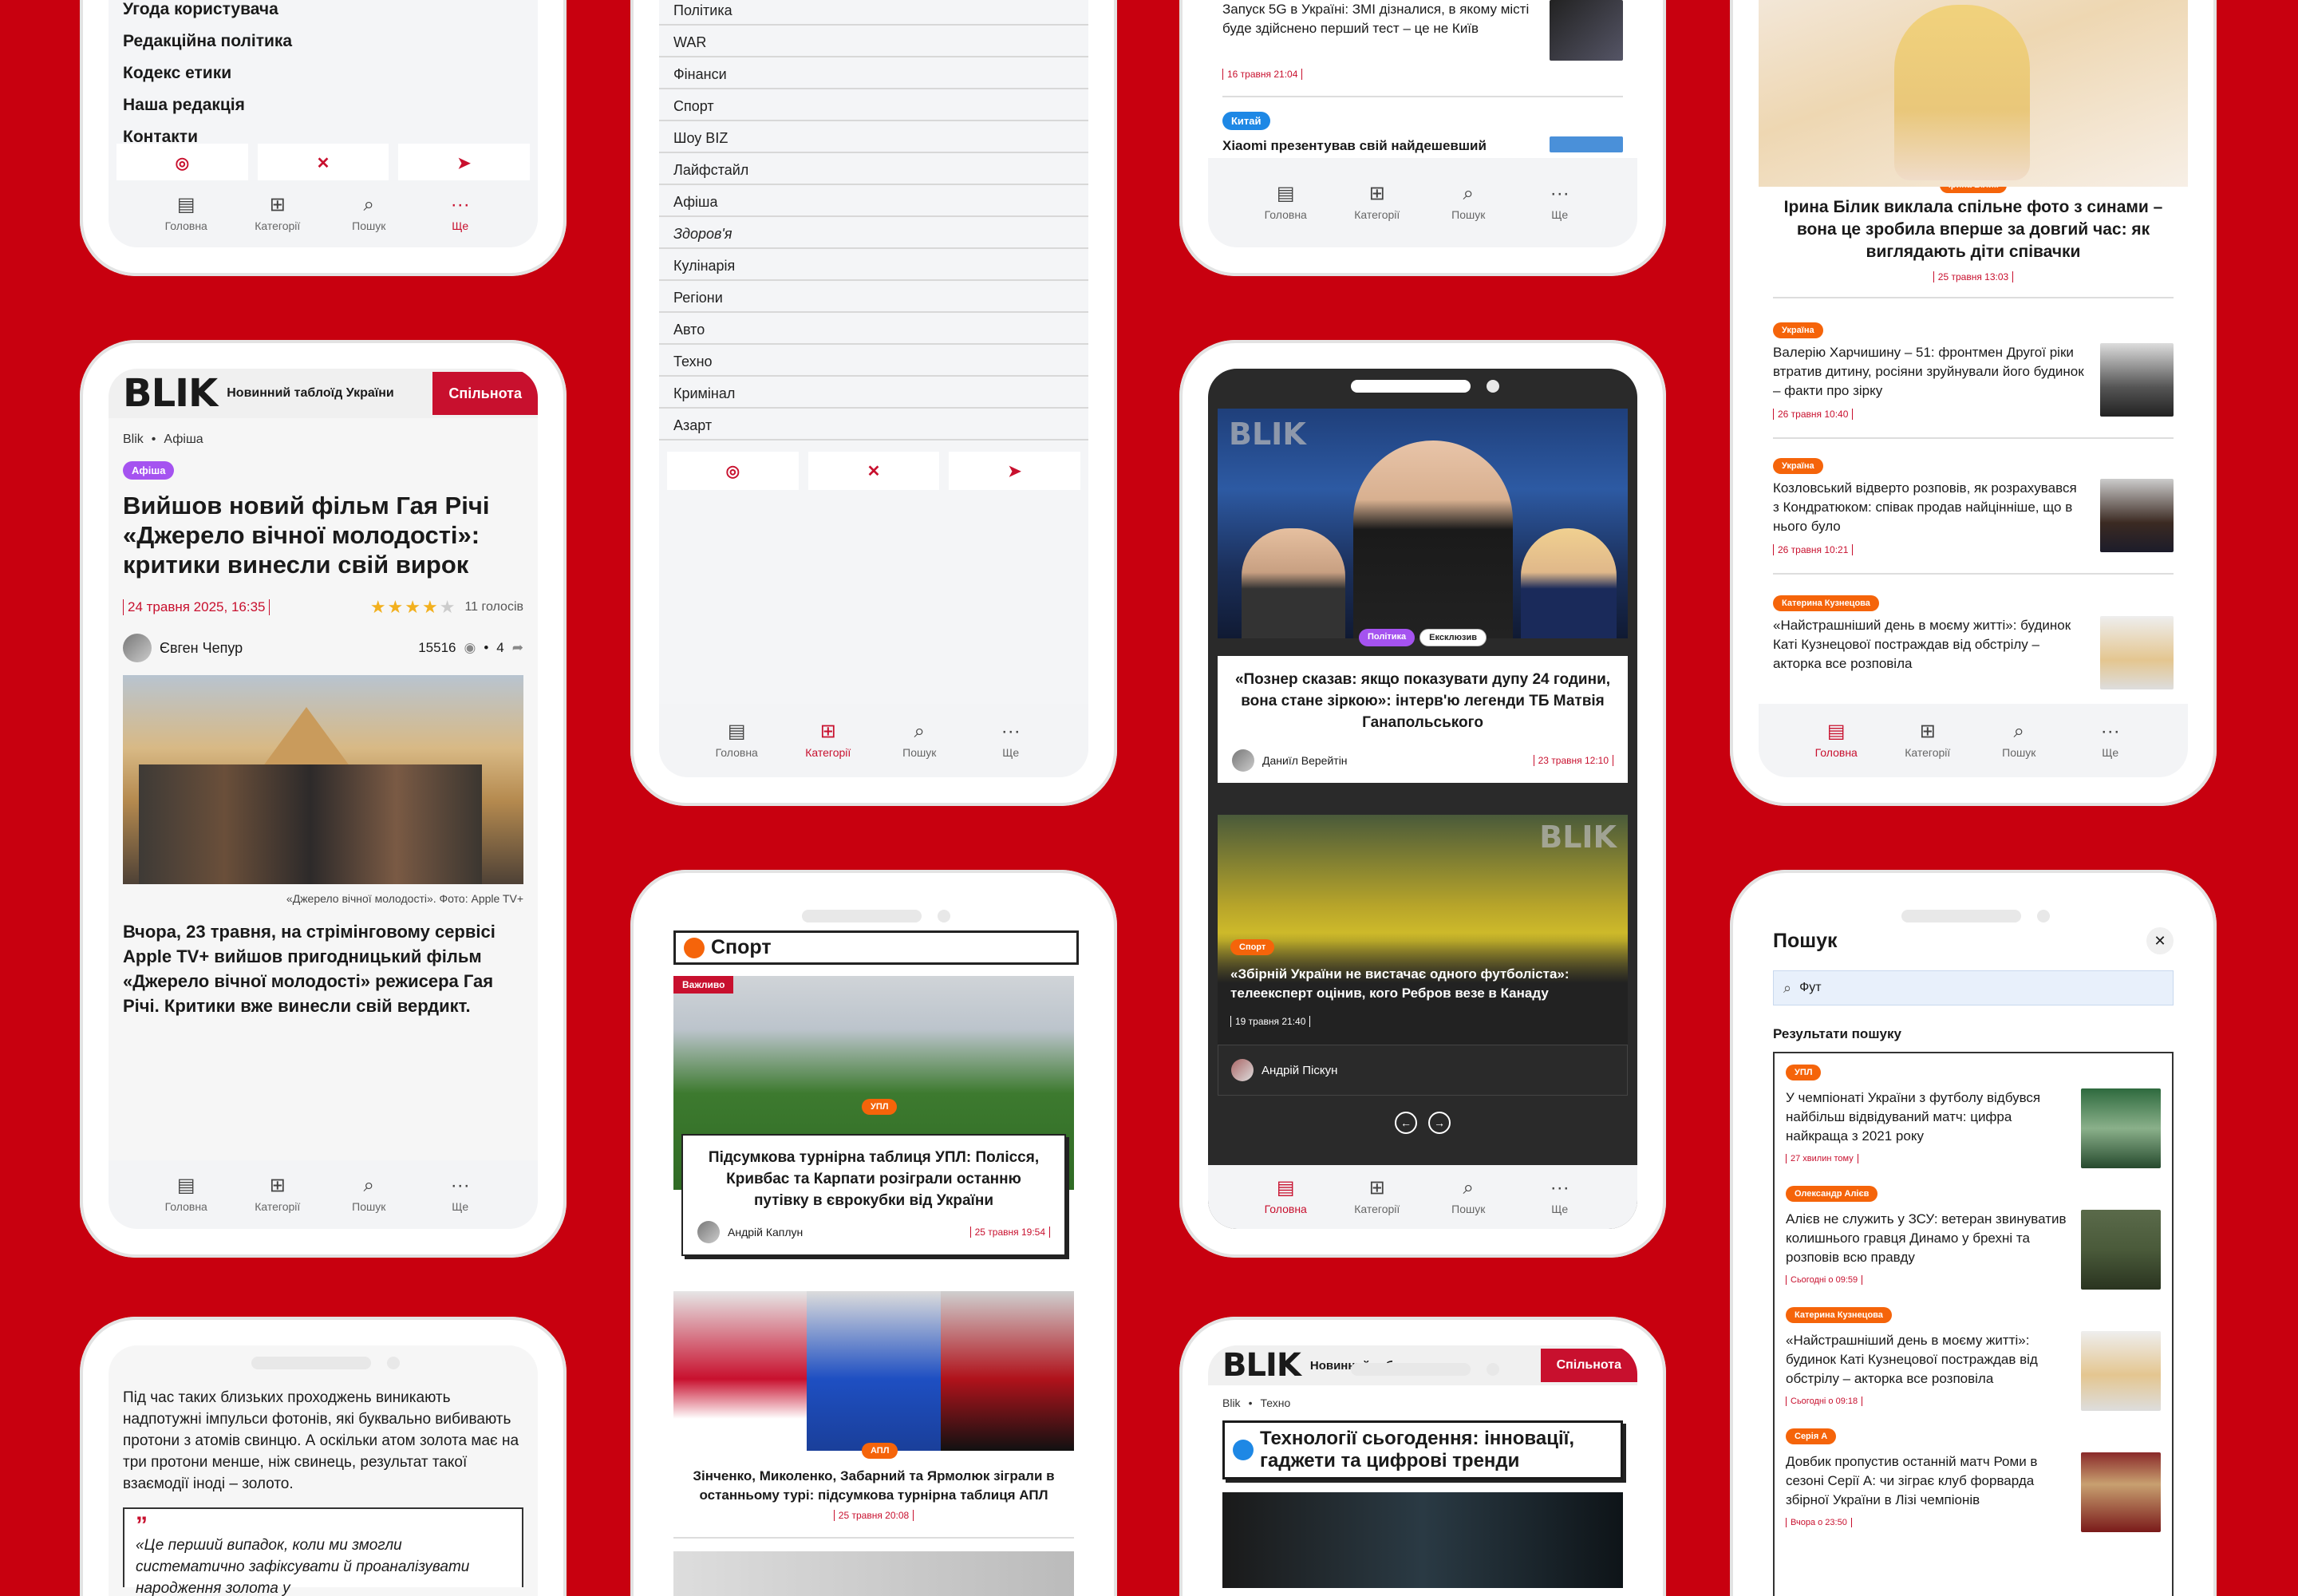 This screenshot has width=2298, height=1596. What do you see at coordinates (873, 41) in the screenshot?
I see `category-item: WAR` at bounding box center [873, 41].